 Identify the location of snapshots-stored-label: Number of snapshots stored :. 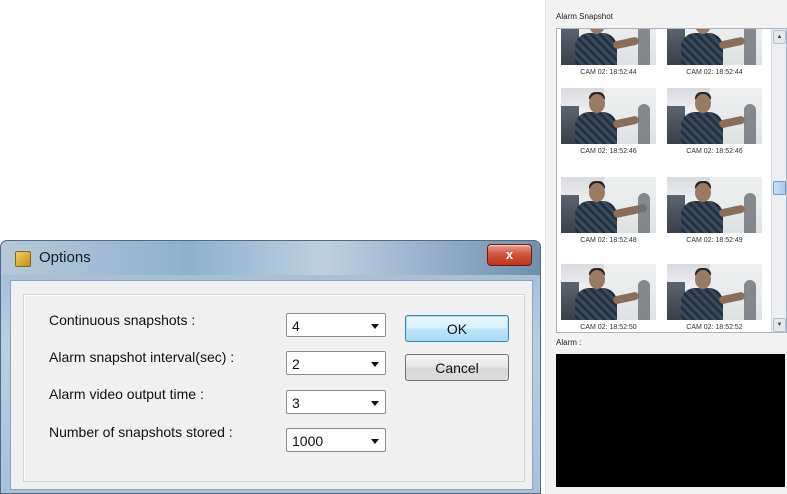
(141, 432).